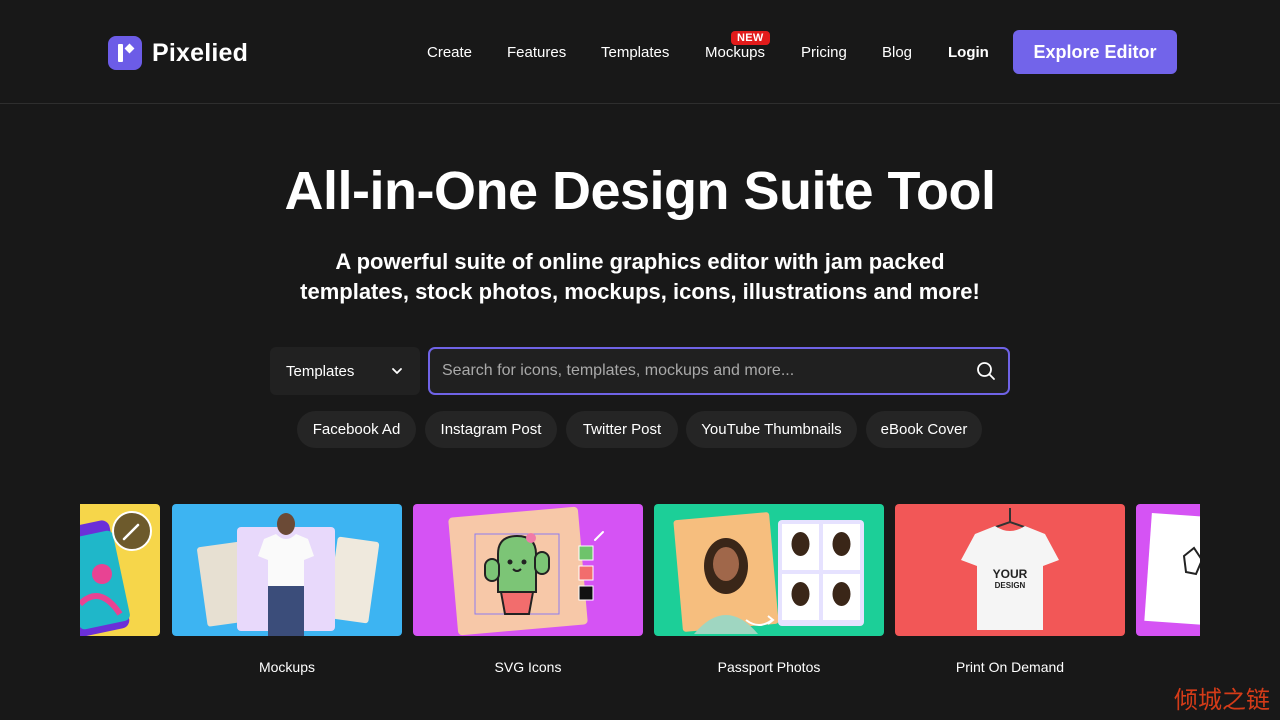  I want to click on card-next-image, so click(1168, 570).